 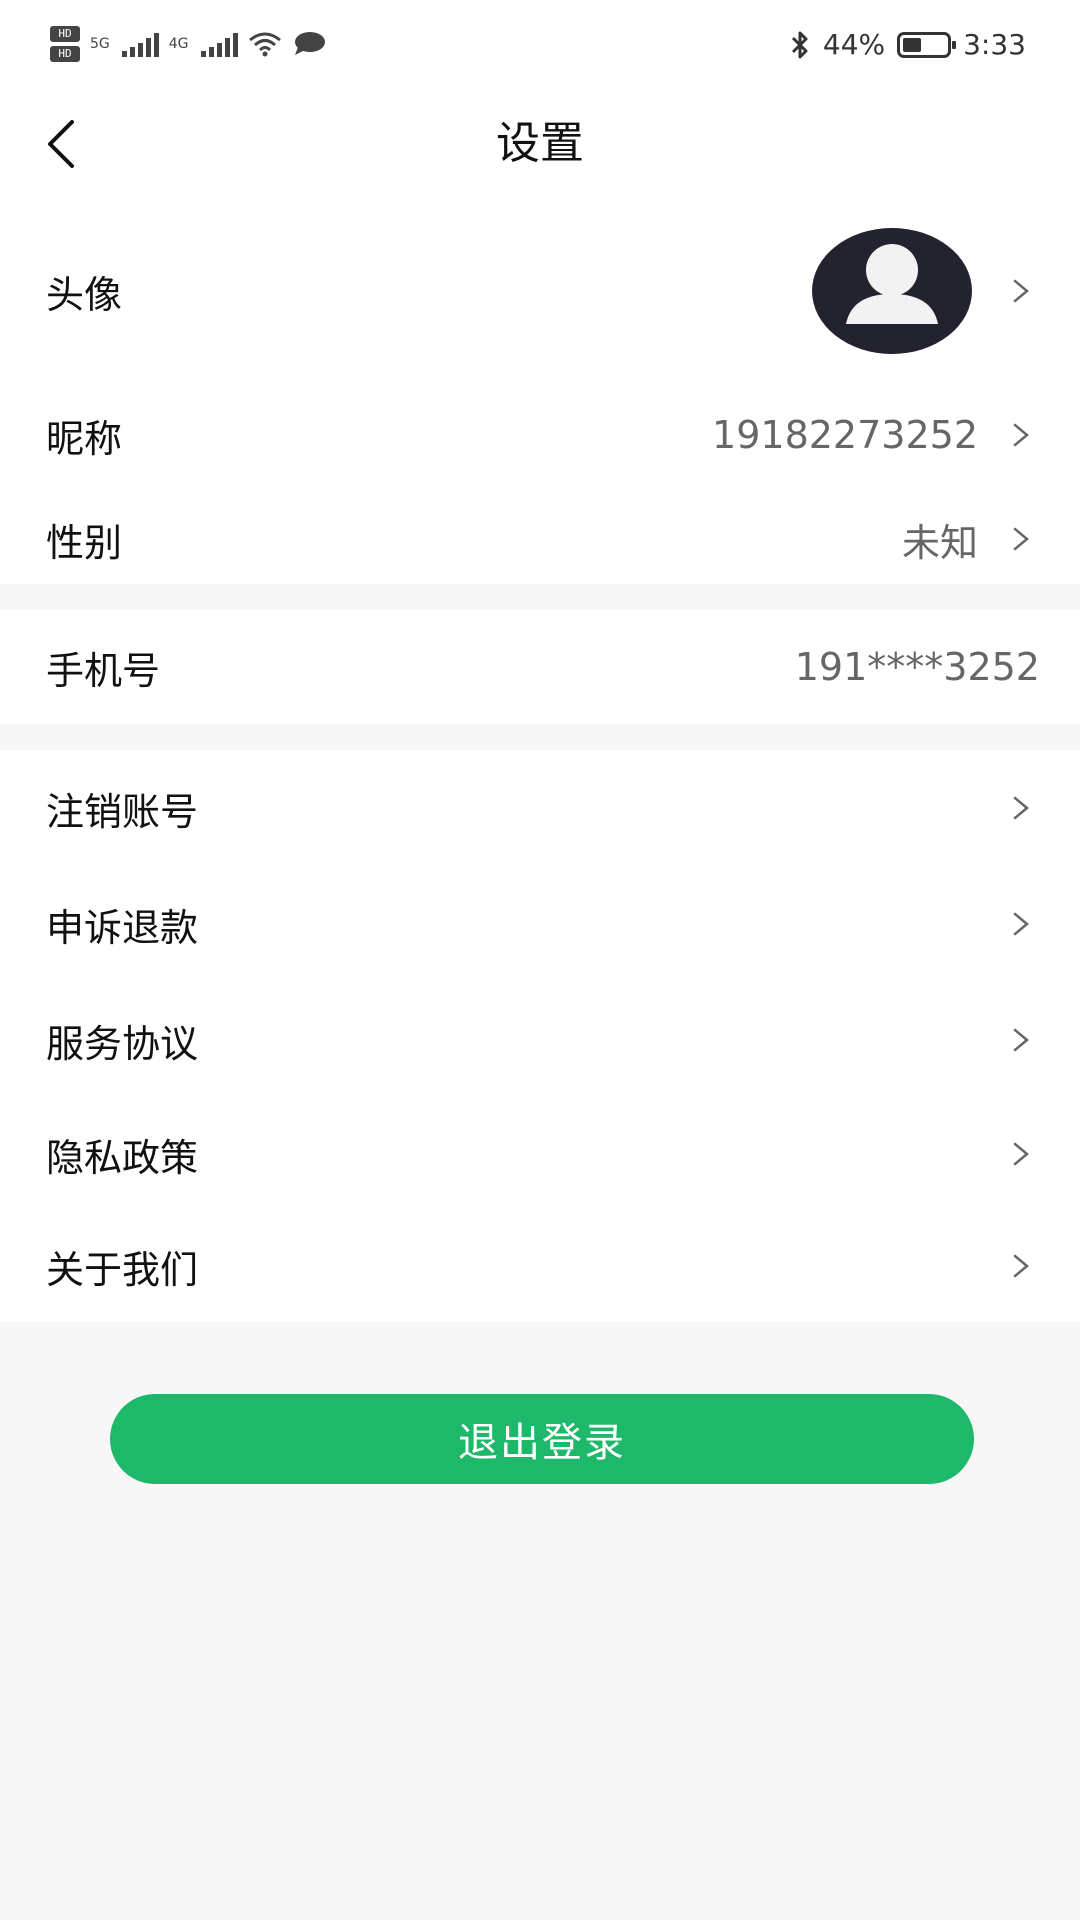 I want to click on hd-badge-1: HD, so click(x=65, y=34).